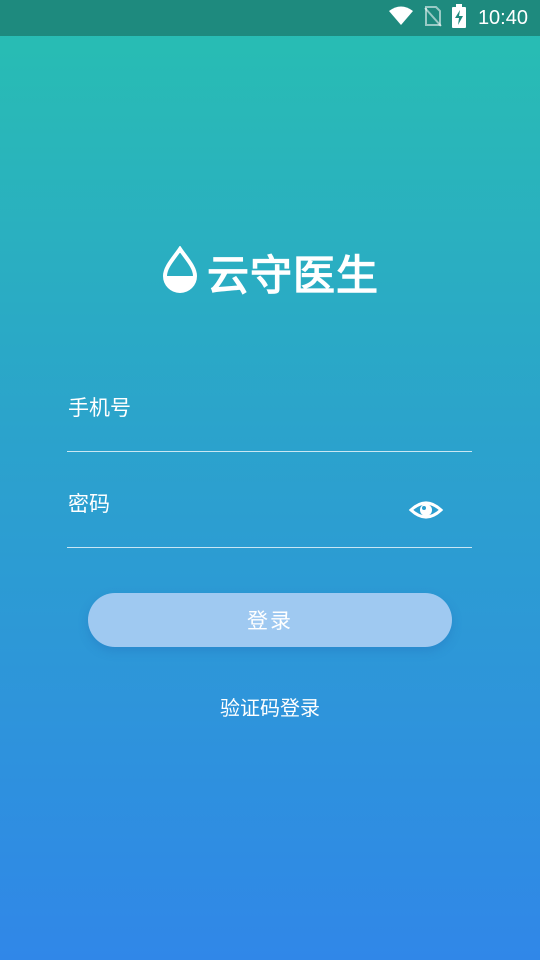 The image size is (540, 960). Describe the element at coordinates (270, 18) in the screenshot. I see `status-bar: 10:40` at that location.